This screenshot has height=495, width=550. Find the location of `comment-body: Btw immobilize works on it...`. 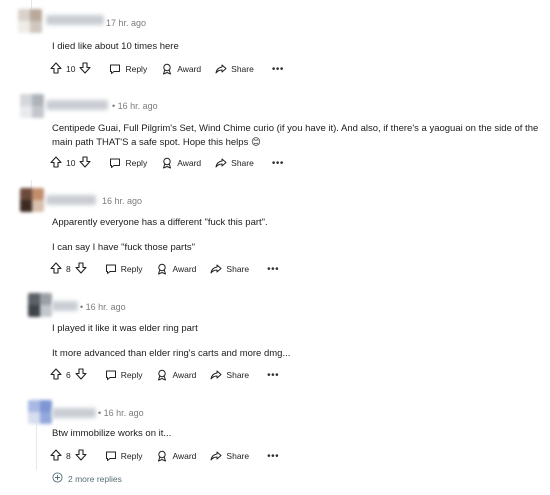

comment-body: Btw immobilize works on it... is located at coordinates (292, 434).